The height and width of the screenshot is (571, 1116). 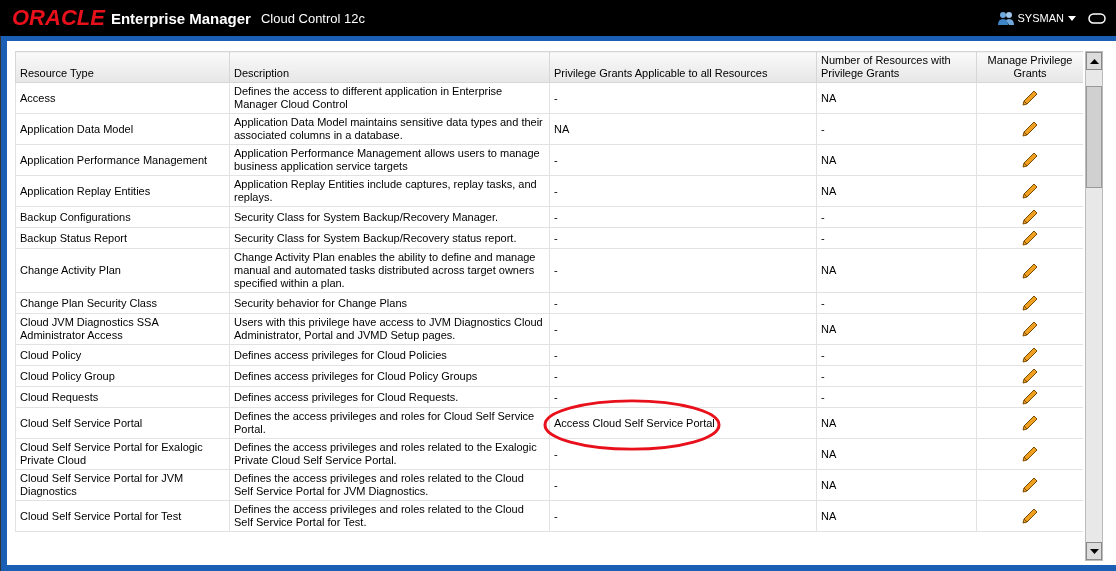 I want to click on column-header: Number of Resources with Privilege Grants, so click(x=896, y=67).